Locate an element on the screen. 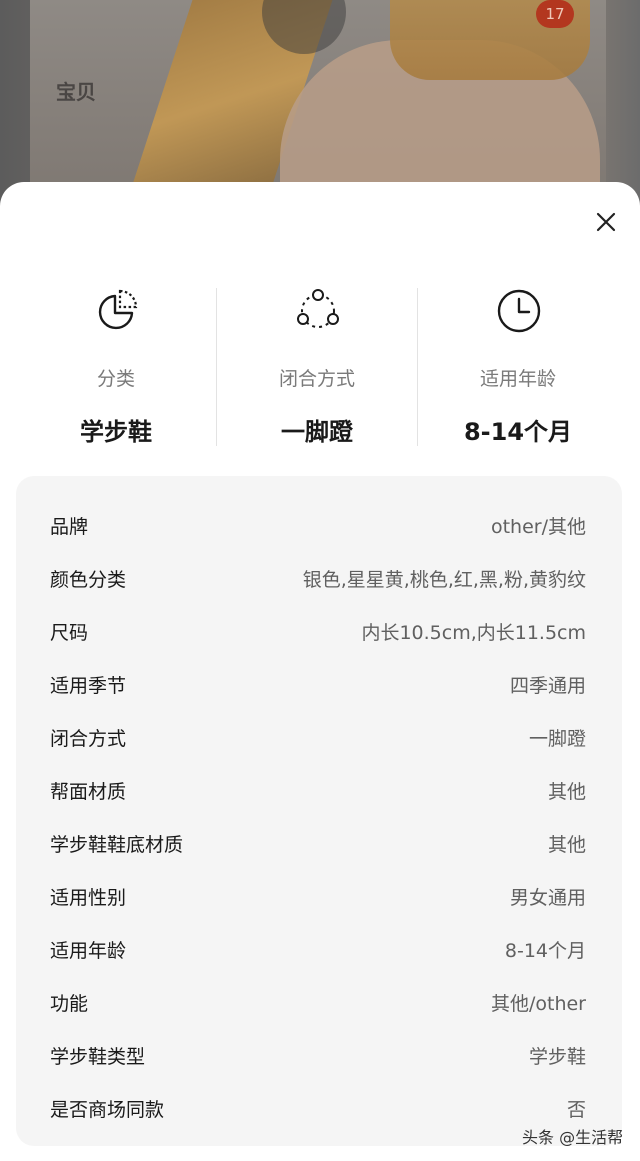 Image resolution: width=640 pixels, height=1161 pixels. summary-age: 适用年龄 8-14个月 is located at coordinates (518, 368).